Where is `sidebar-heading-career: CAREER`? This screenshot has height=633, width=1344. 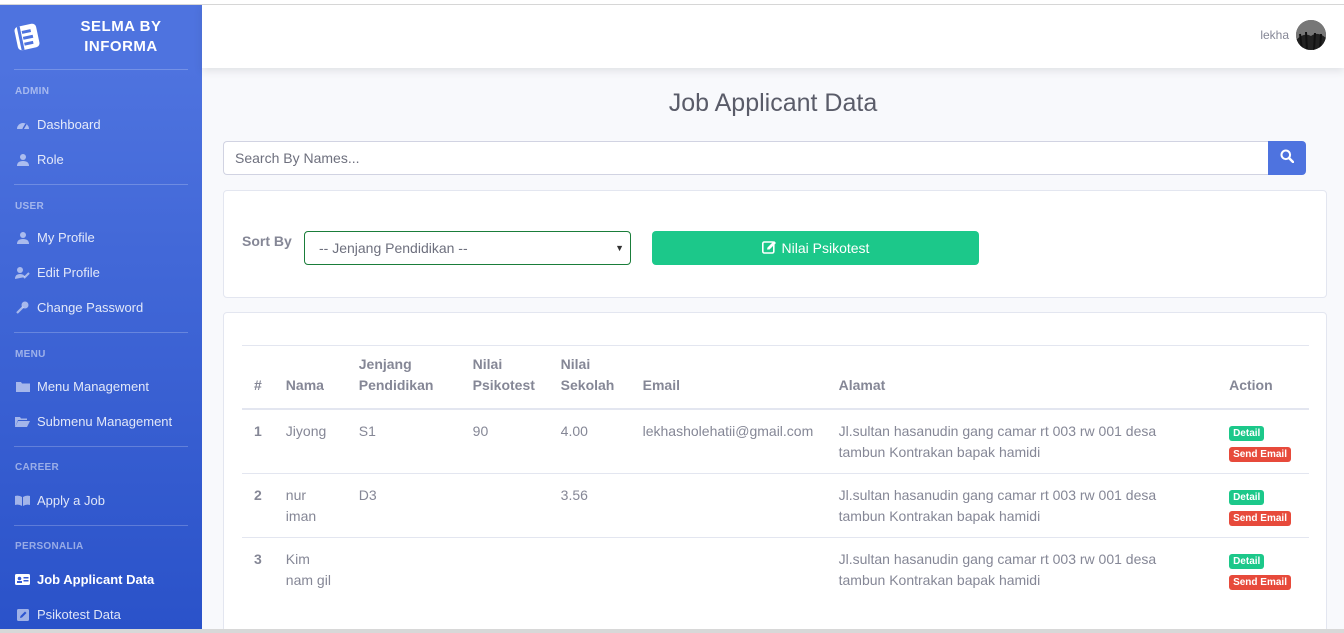 sidebar-heading-career: CAREER is located at coordinates (37, 467).